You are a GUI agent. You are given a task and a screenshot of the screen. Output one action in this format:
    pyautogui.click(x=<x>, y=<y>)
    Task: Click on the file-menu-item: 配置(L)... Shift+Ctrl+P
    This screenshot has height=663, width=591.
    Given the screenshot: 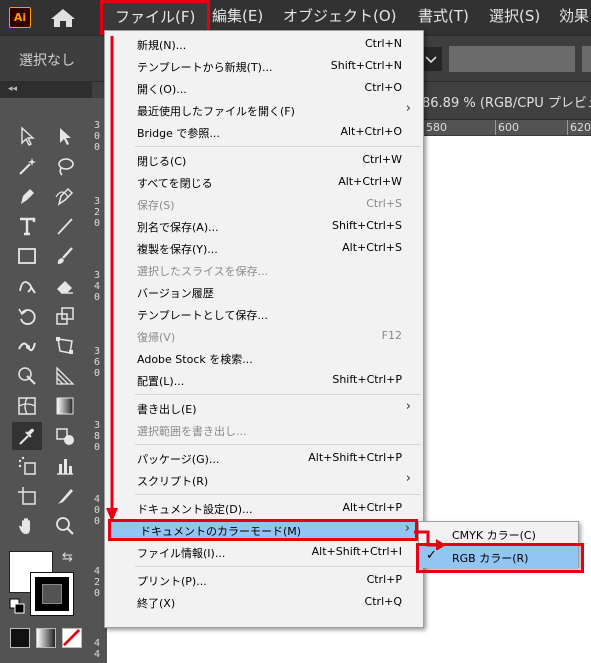 What is the action you would take?
    pyautogui.click(x=264, y=380)
    